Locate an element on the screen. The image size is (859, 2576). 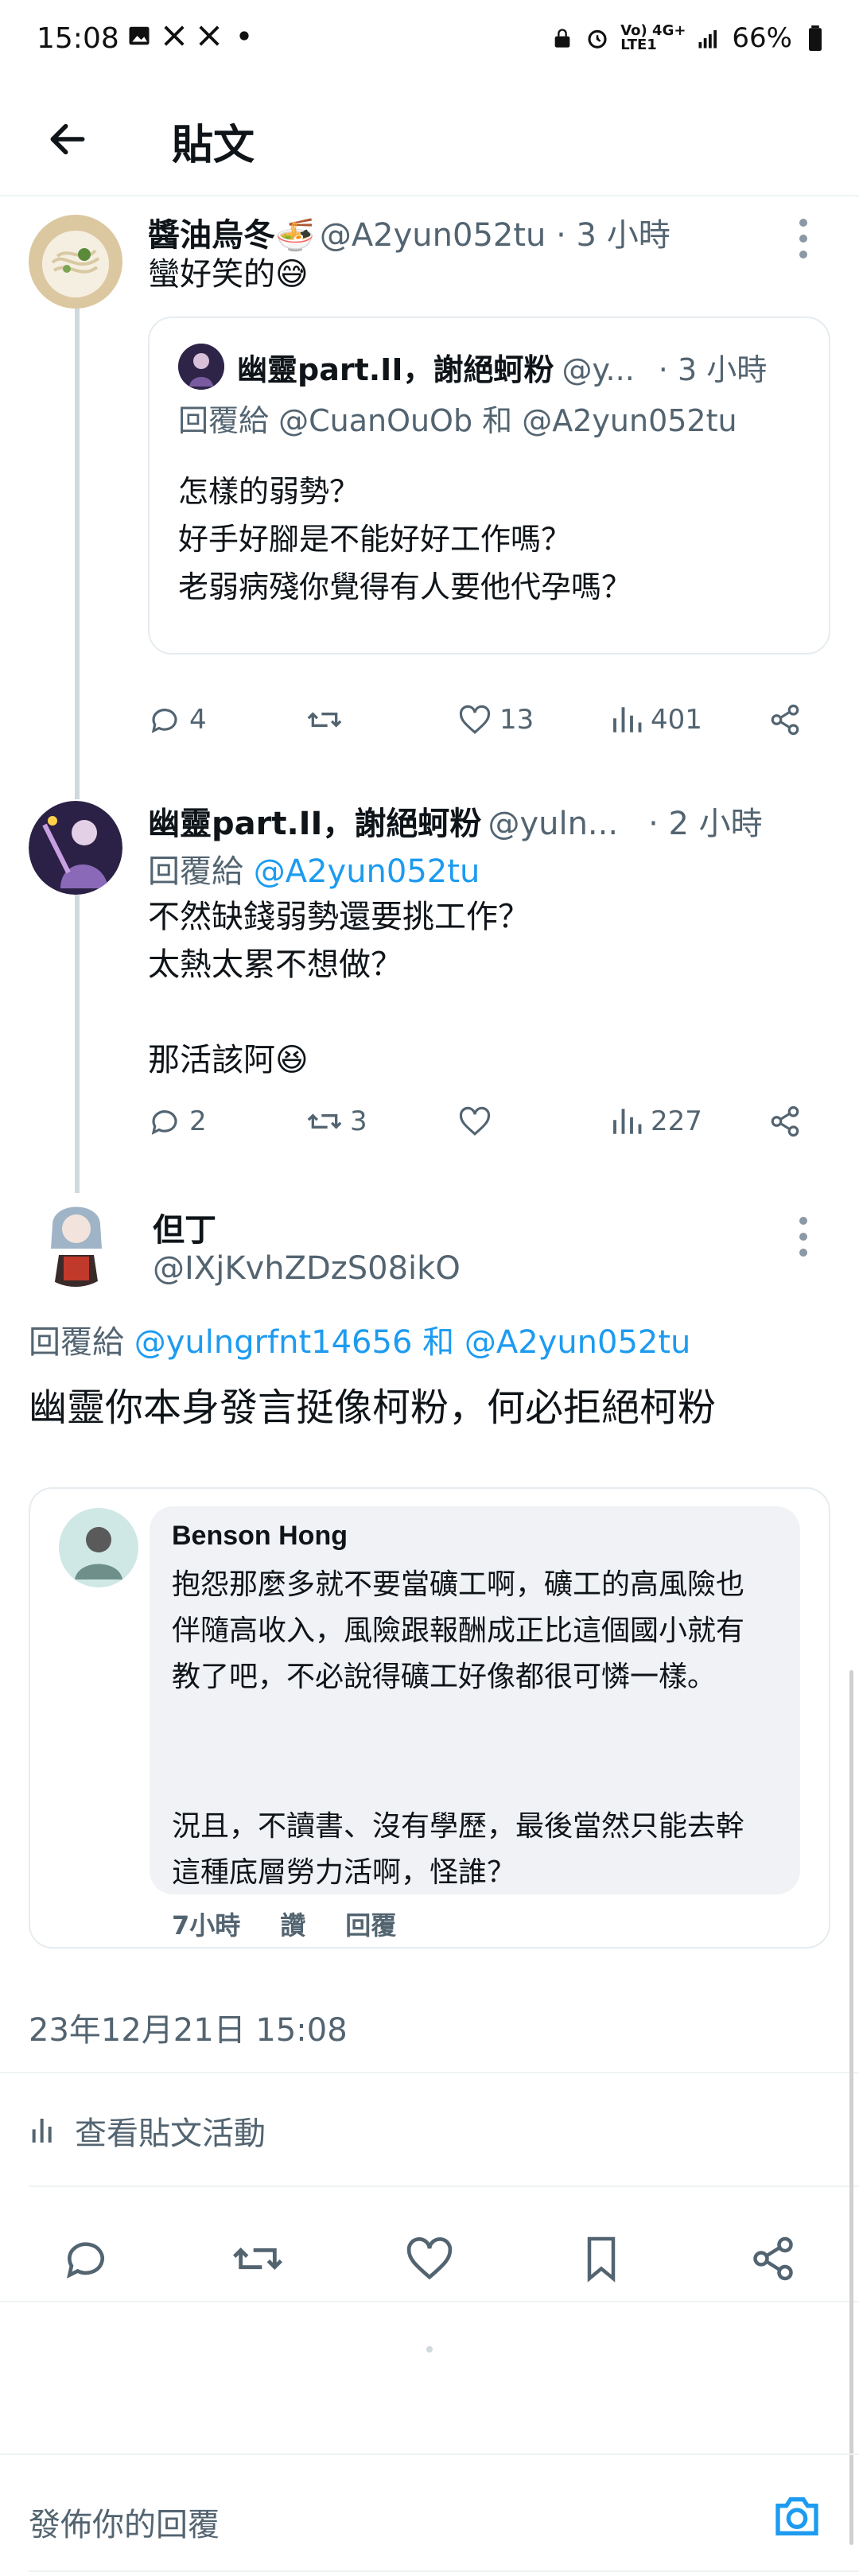
comment-meta: 7小時 讚 回覆 is located at coordinates (284, 1924).